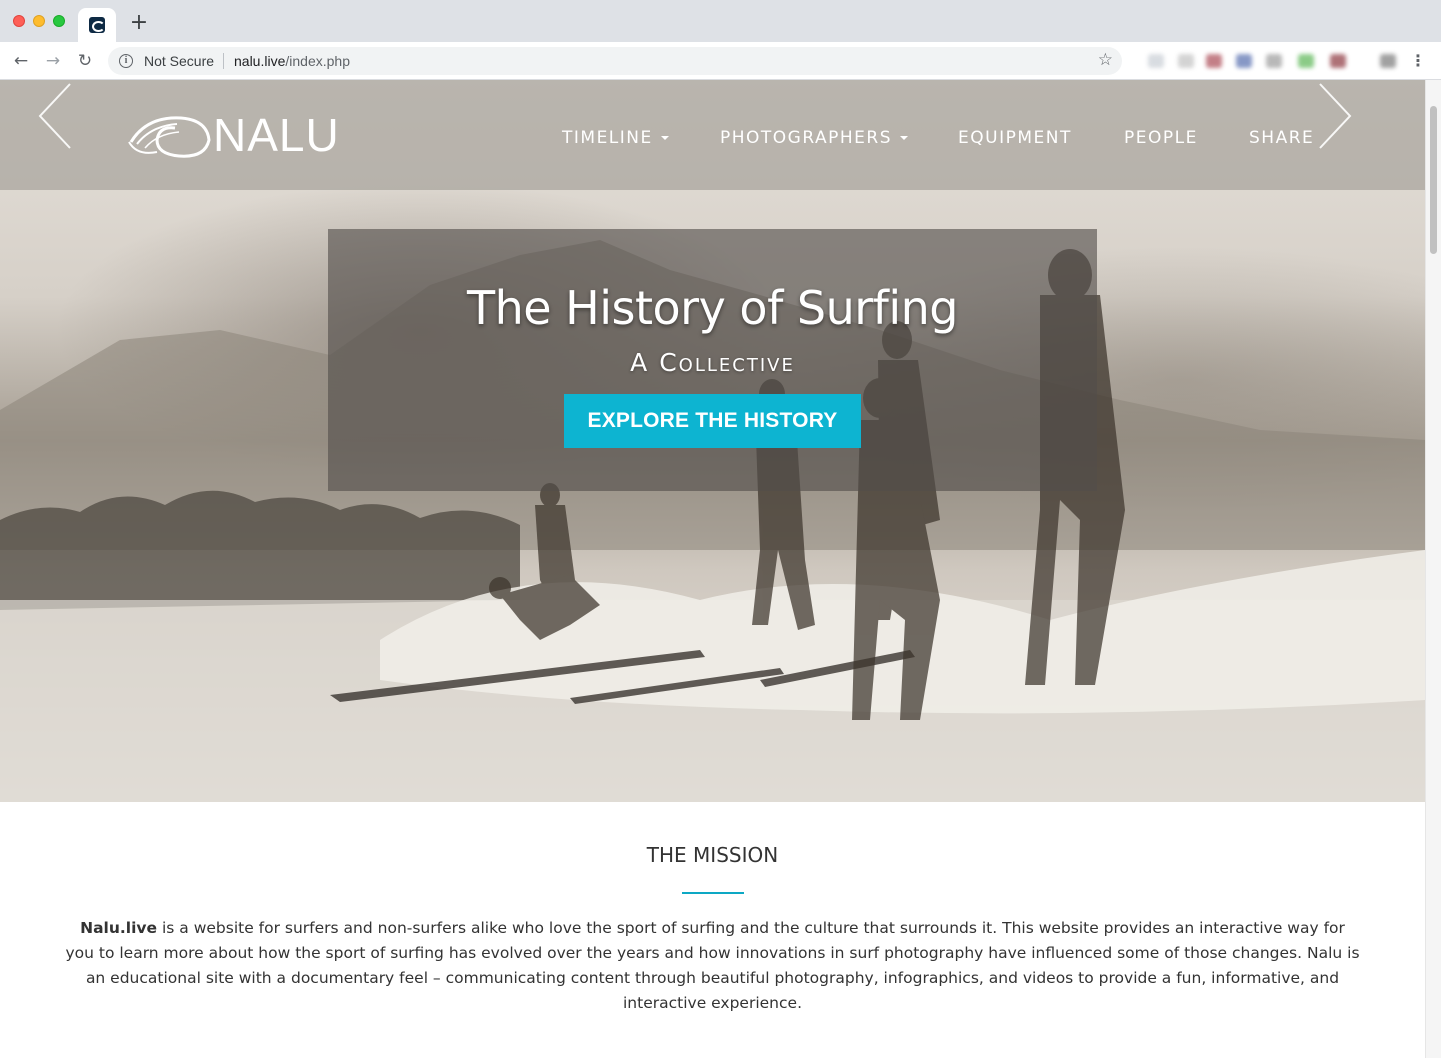  What do you see at coordinates (1433, 569) in the screenshot?
I see `page-scrollbar` at bounding box center [1433, 569].